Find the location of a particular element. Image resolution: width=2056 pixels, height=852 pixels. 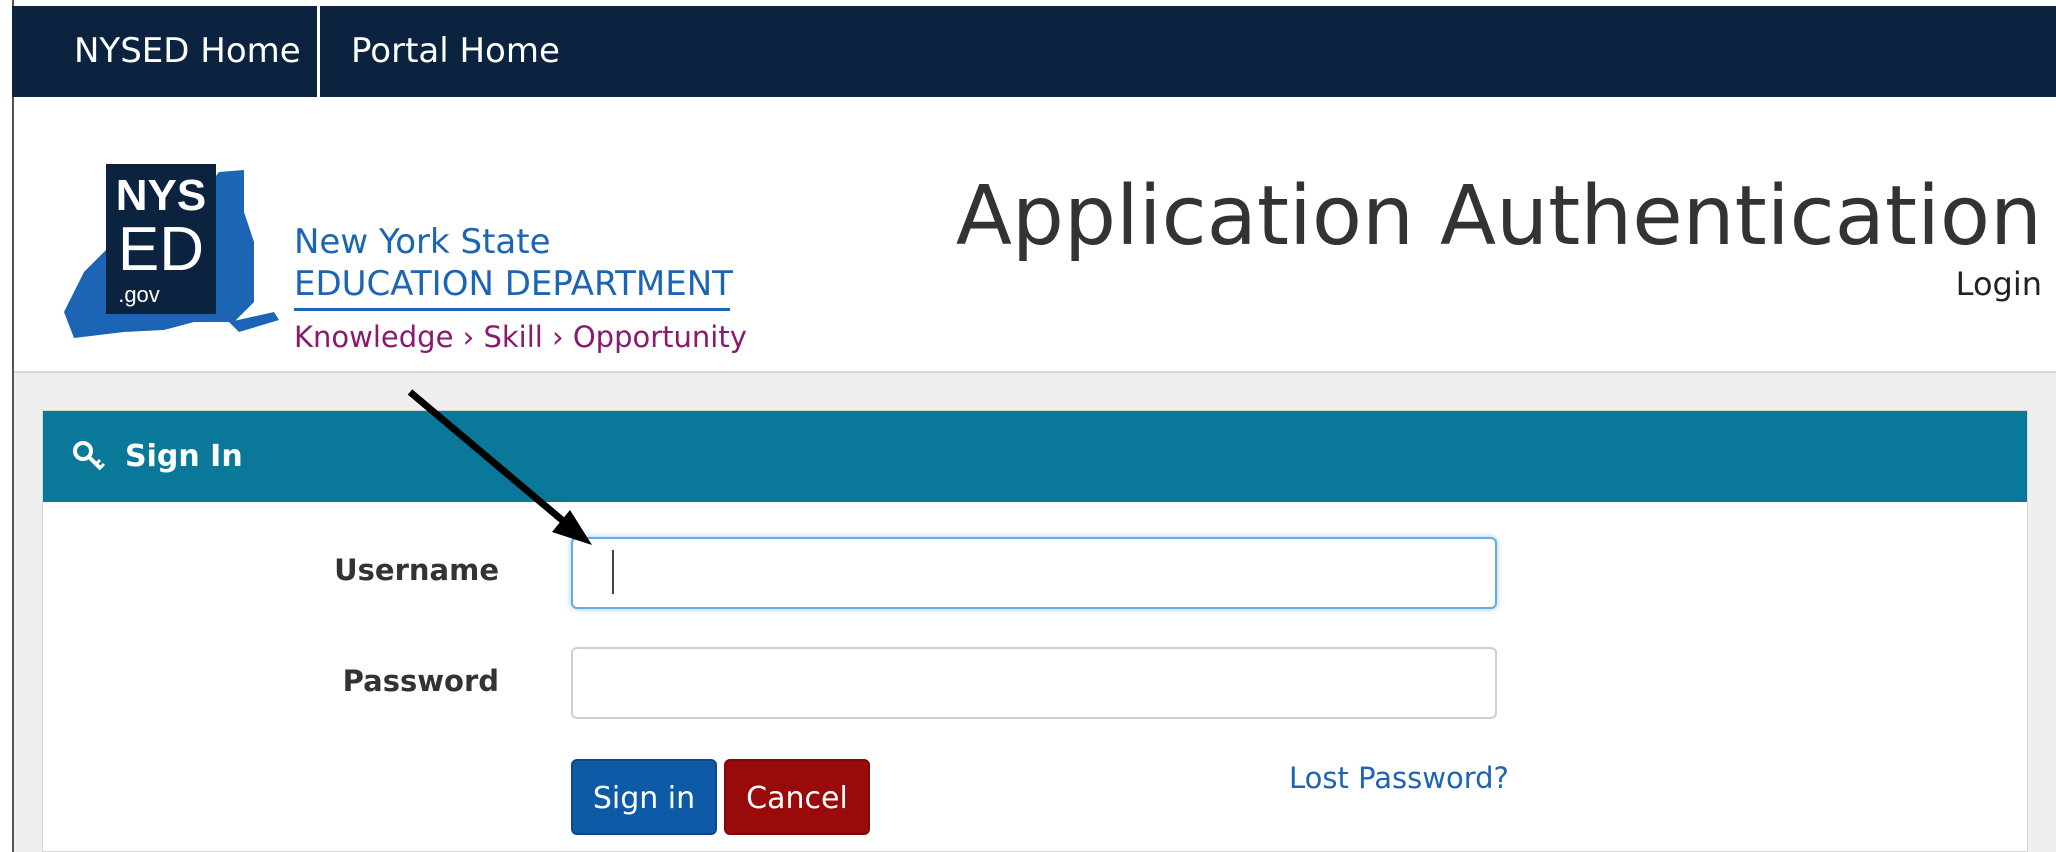

svg-text: ED is located at coordinates (161, 249).